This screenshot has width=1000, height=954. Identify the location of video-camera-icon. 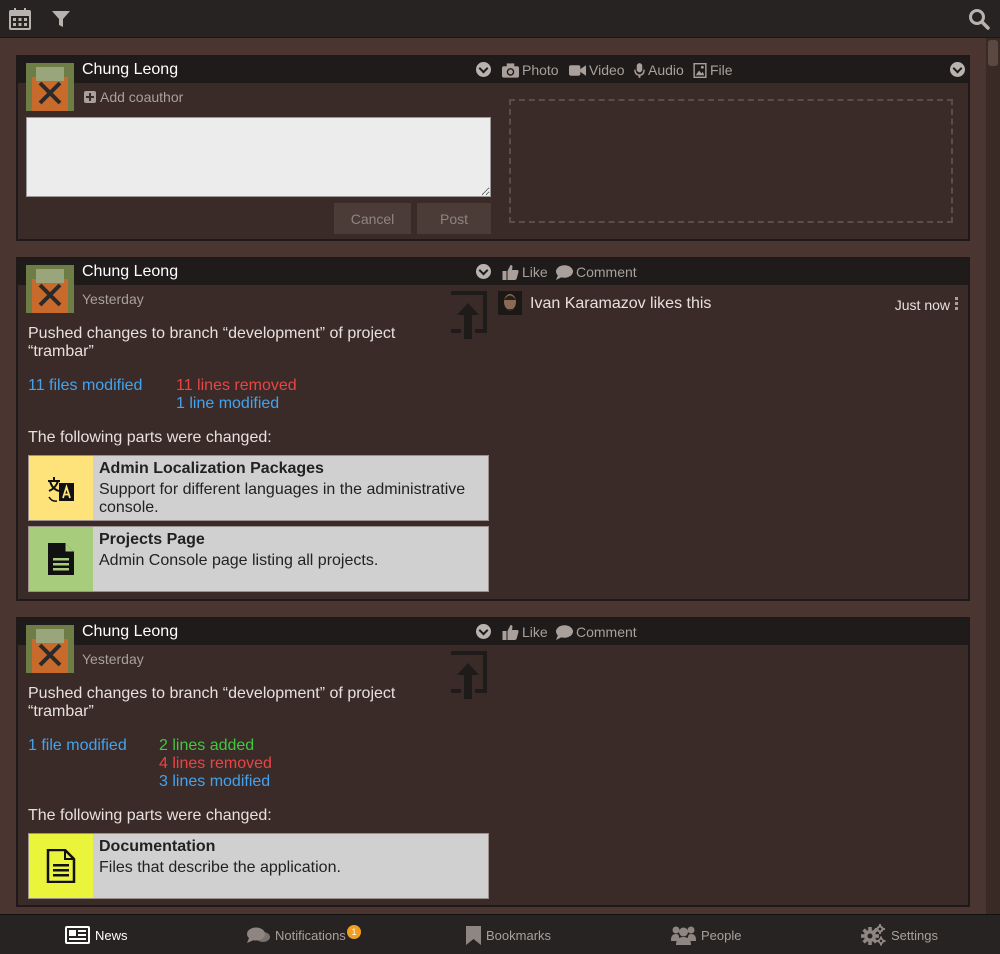
(577, 70).